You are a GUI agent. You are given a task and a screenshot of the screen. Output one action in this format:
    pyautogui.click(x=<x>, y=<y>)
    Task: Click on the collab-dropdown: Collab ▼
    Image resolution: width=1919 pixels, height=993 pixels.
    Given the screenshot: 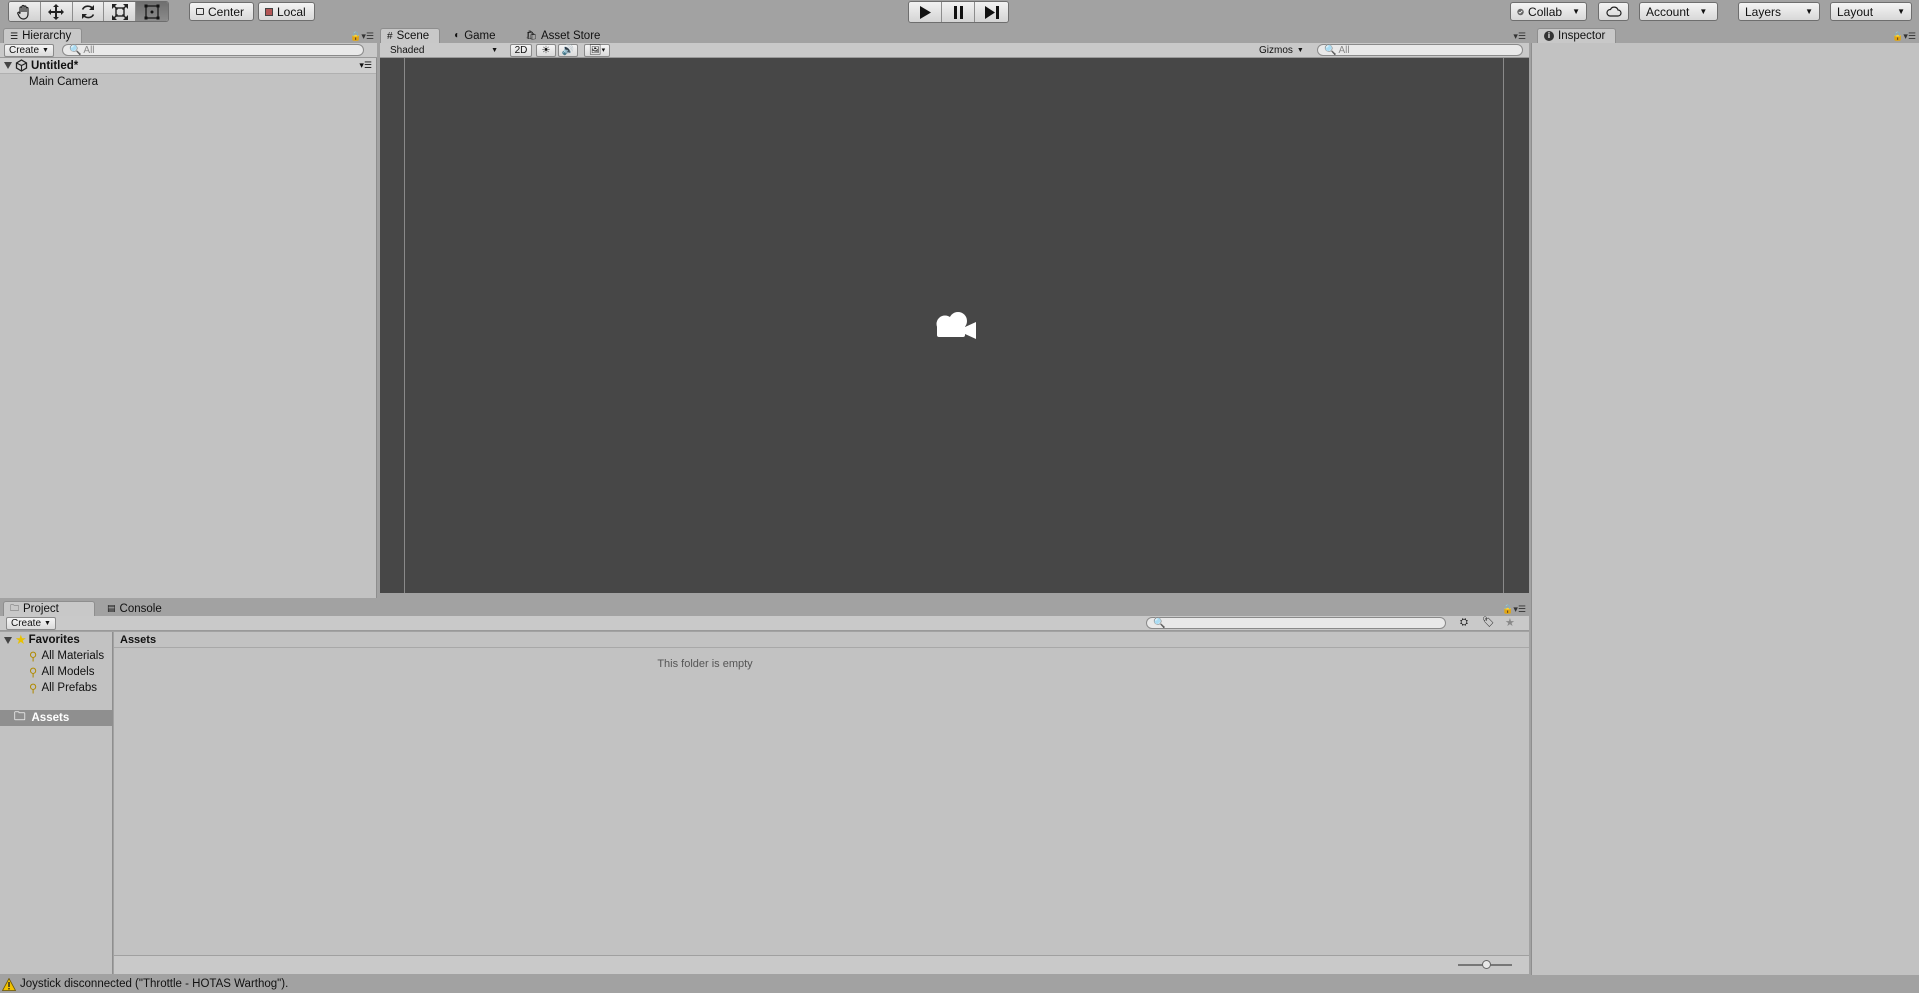 What is the action you would take?
    pyautogui.click(x=1548, y=11)
    